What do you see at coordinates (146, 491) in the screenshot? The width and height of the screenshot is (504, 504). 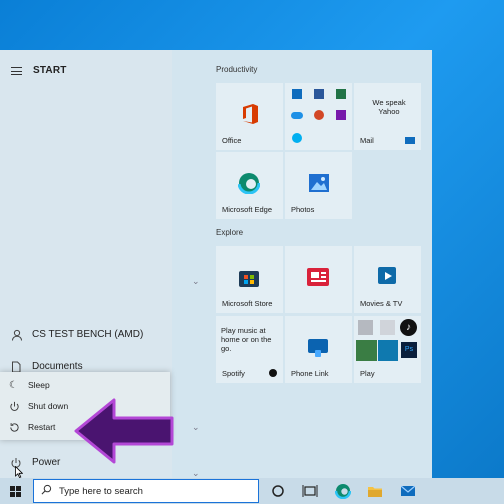 I see `search-box: Type here to search` at bounding box center [146, 491].